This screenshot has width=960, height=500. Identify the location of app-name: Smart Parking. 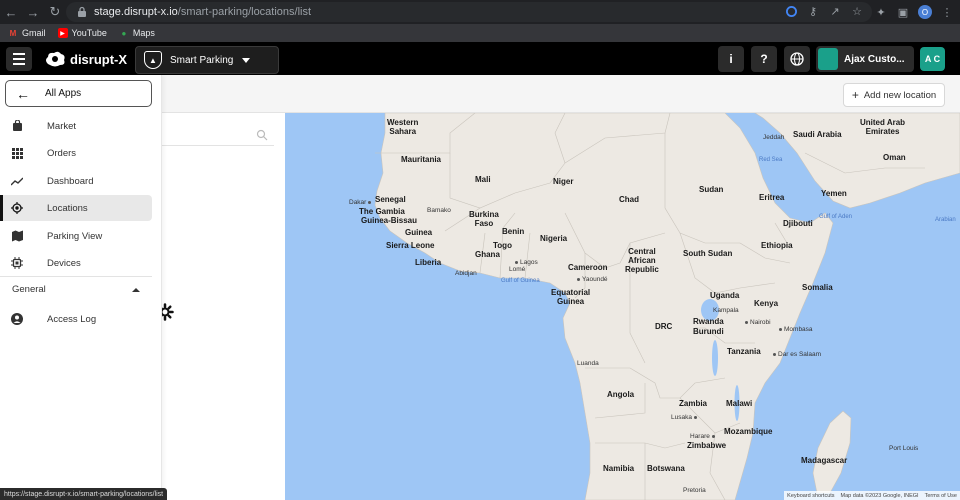
(202, 60).